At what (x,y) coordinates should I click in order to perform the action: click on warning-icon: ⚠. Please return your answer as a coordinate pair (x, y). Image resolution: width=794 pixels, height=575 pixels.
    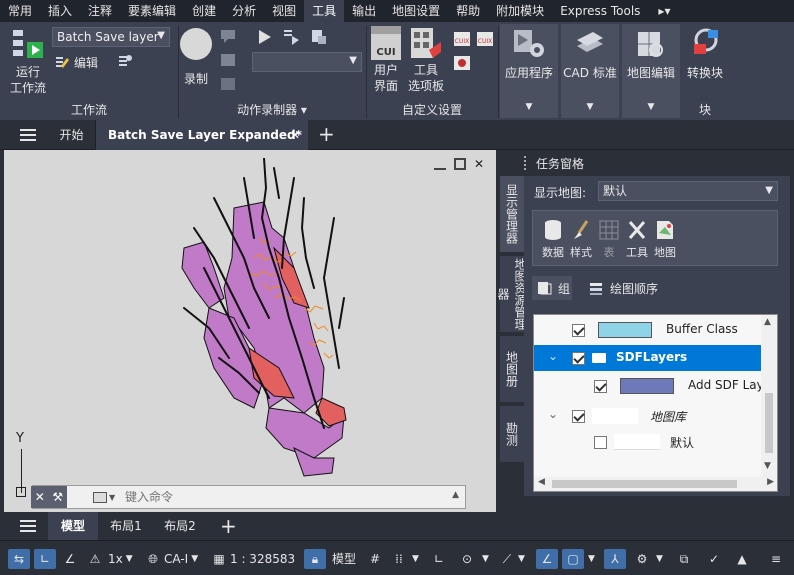
    Looking at the image, I should click on (95, 559).